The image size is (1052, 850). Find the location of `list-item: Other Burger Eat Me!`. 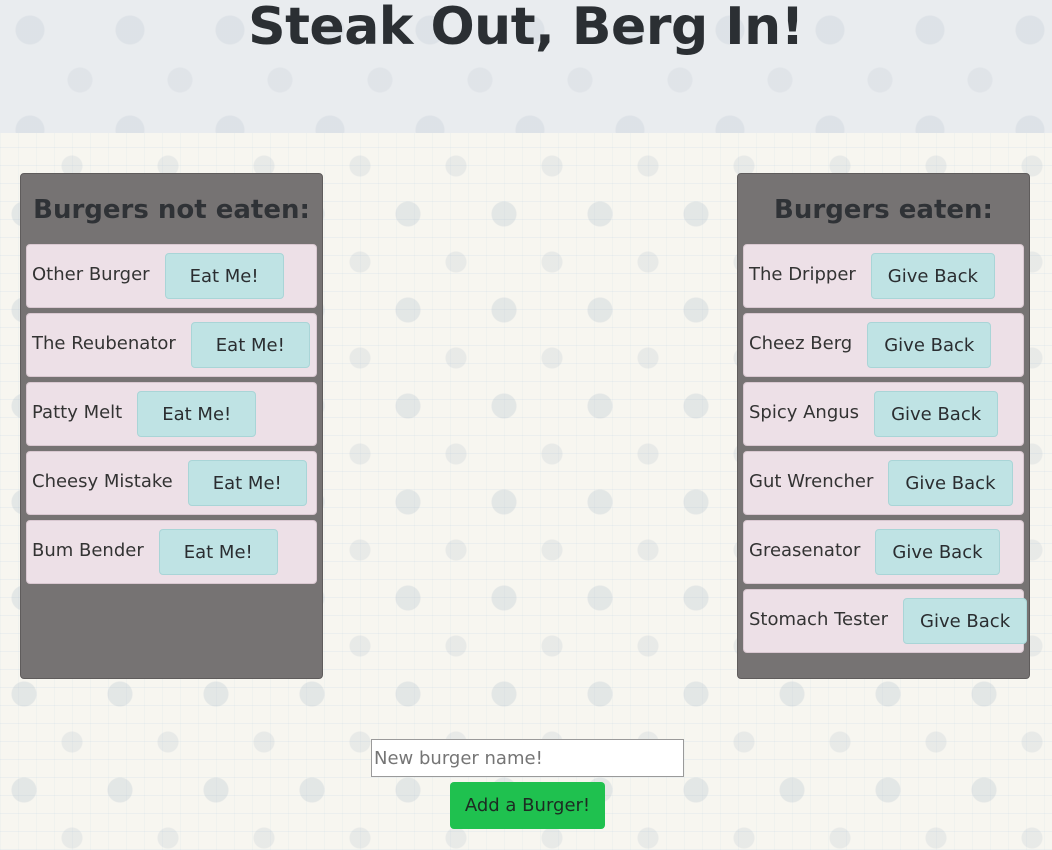

list-item: Other Burger Eat Me! is located at coordinates (171, 276).